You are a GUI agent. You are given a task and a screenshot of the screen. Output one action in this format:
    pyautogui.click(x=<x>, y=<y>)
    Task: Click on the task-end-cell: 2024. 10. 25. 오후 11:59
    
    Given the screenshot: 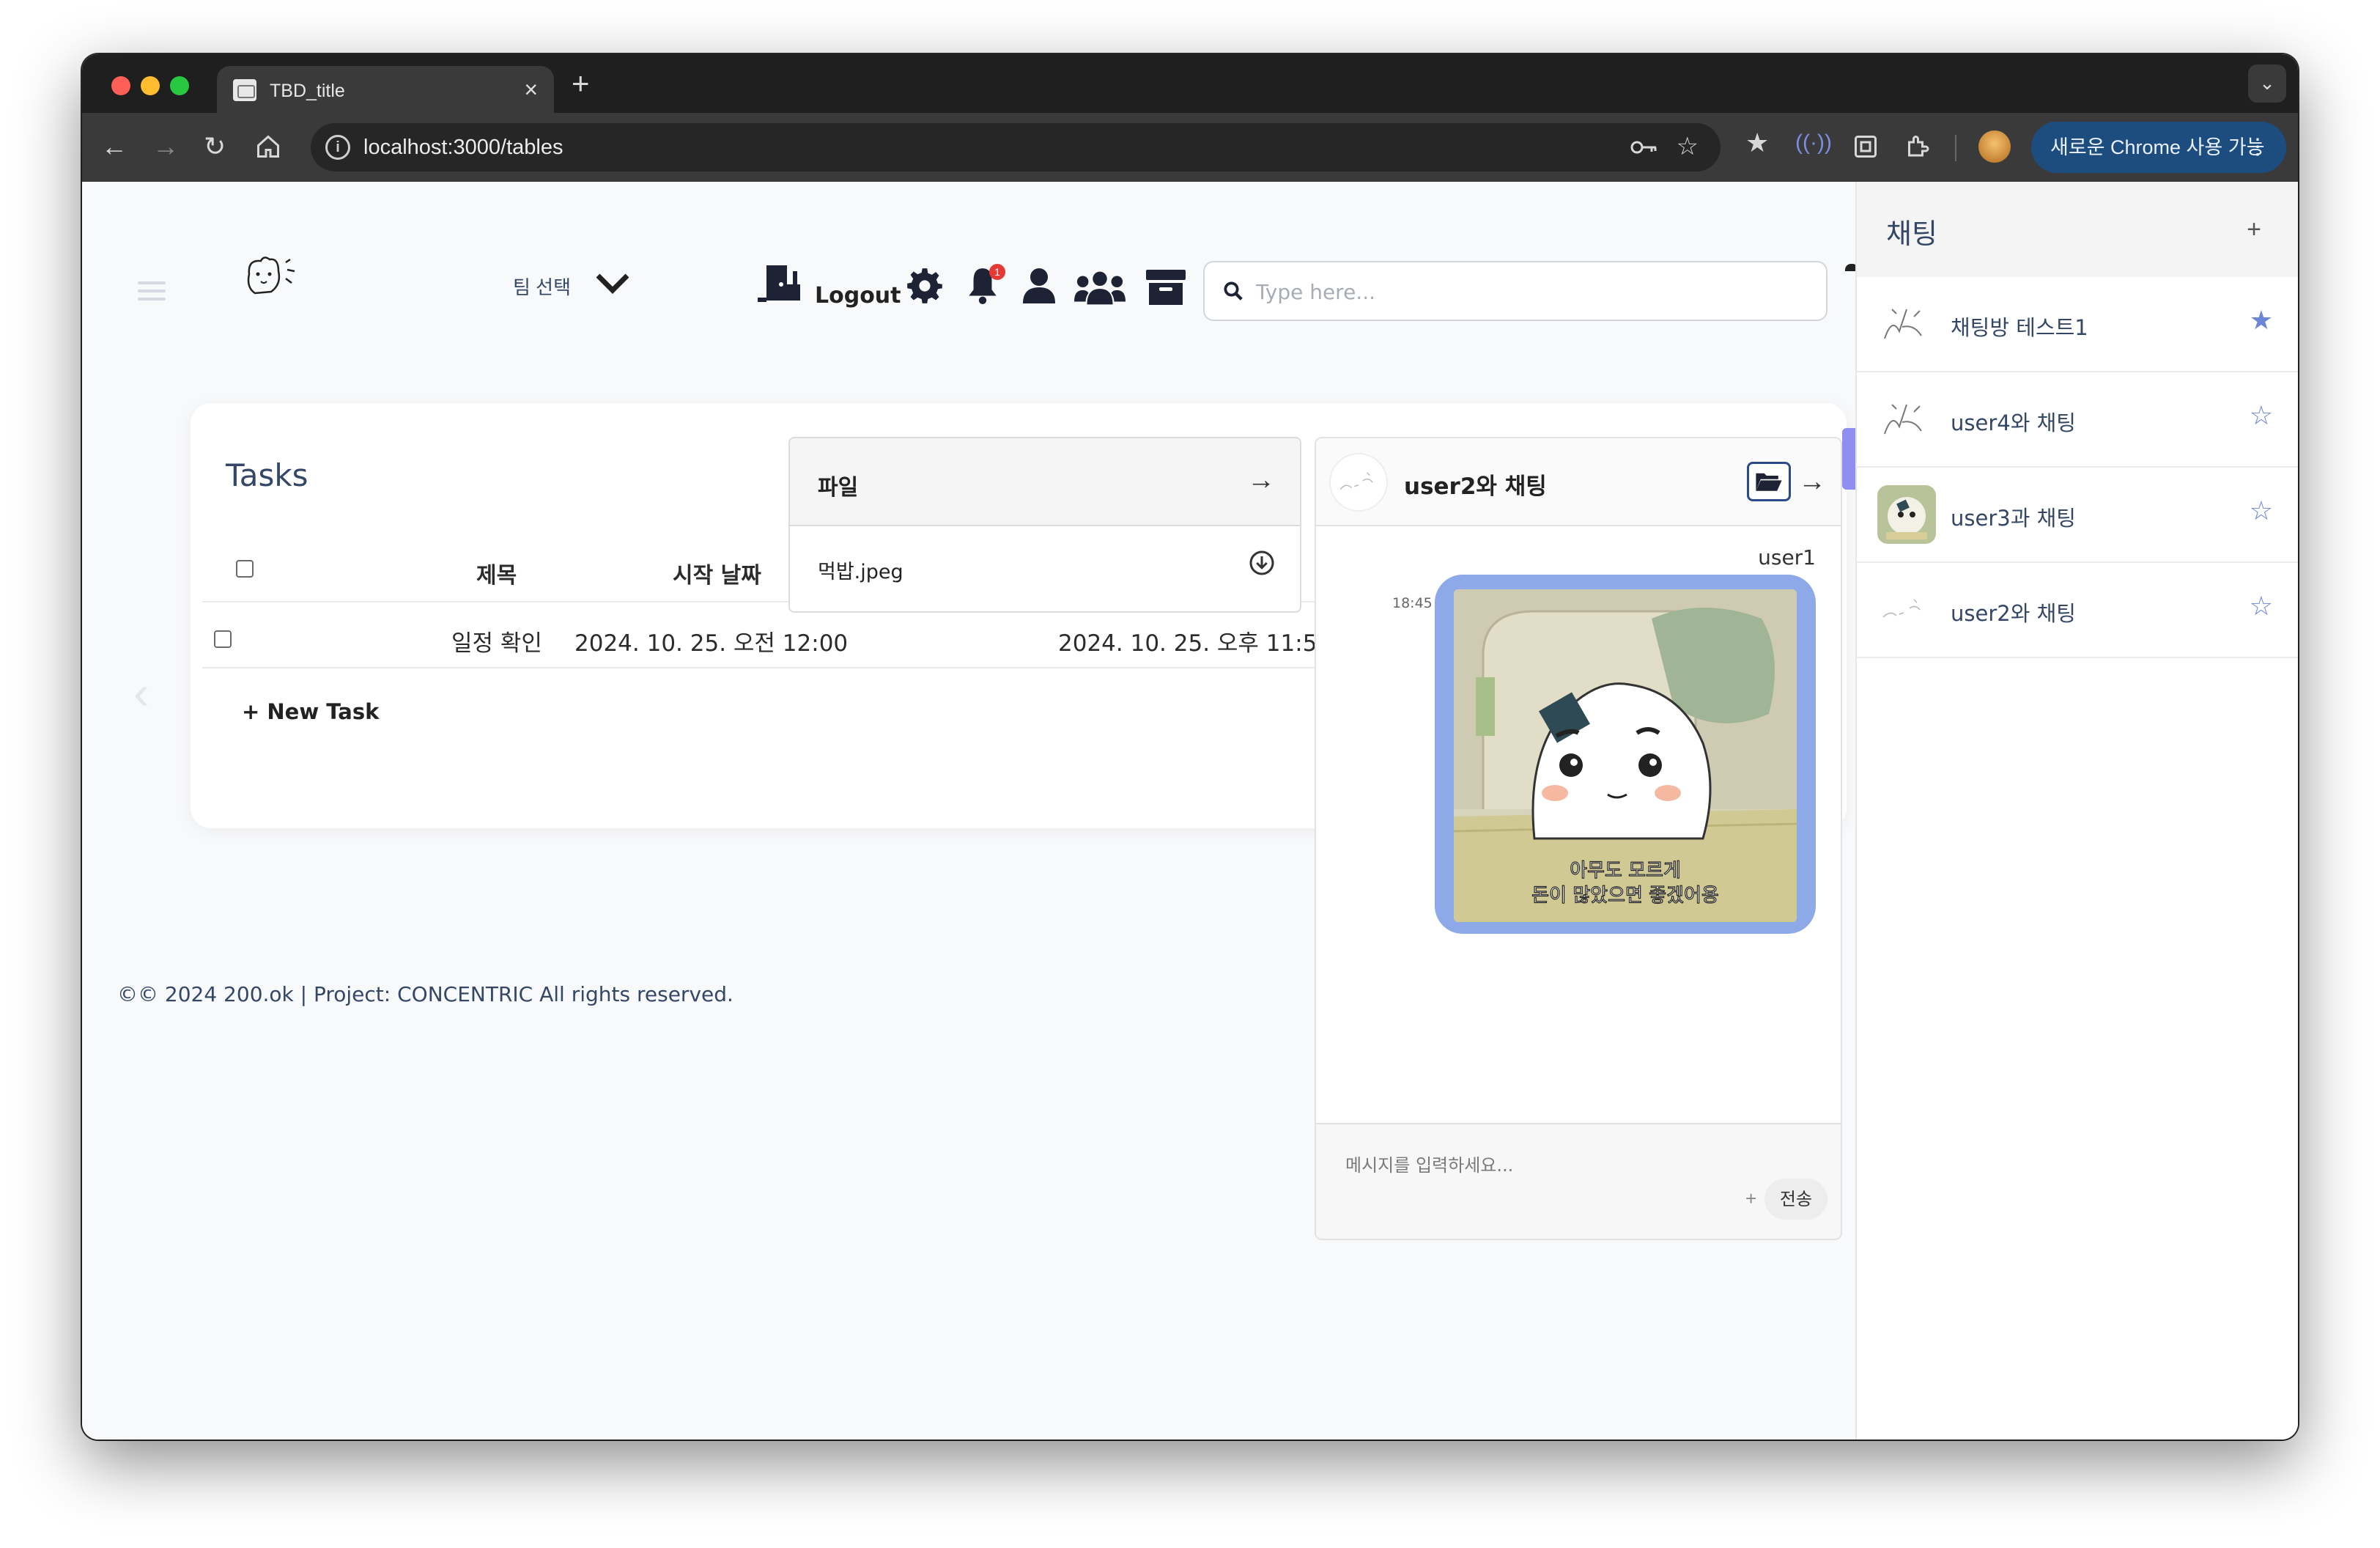 What is the action you would take?
    pyautogui.click(x=1195, y=643)
    